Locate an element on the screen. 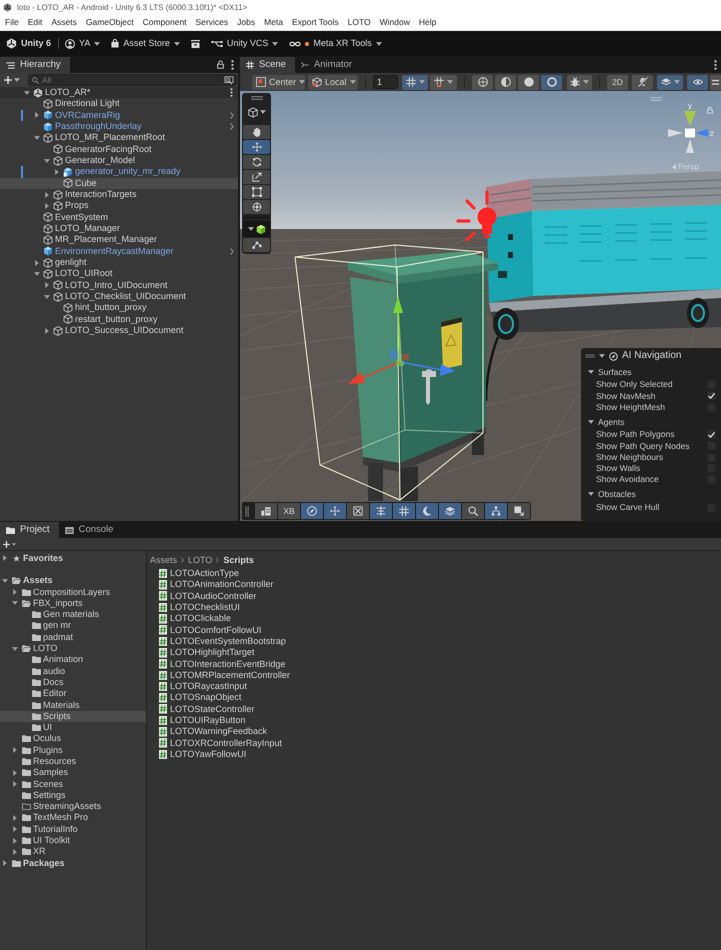  hierarchy-item: LOTO_Success_UIDocument is located at coordinates (119, 330).